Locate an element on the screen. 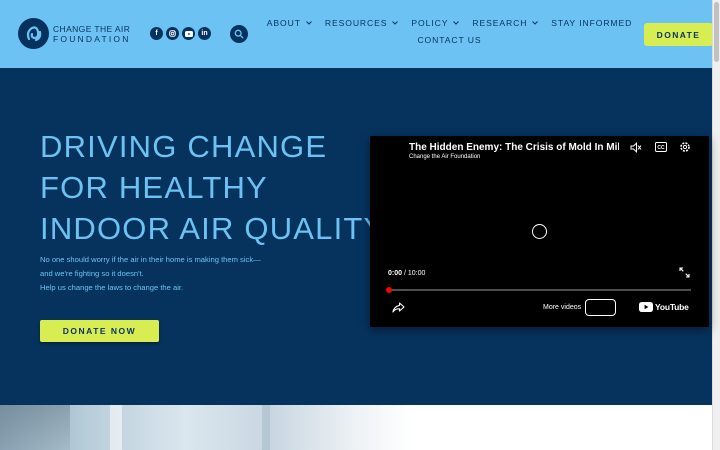 The height and width of the screenshot is (450, 720). linkedin-icon: in is located at coordinates (204, 33).